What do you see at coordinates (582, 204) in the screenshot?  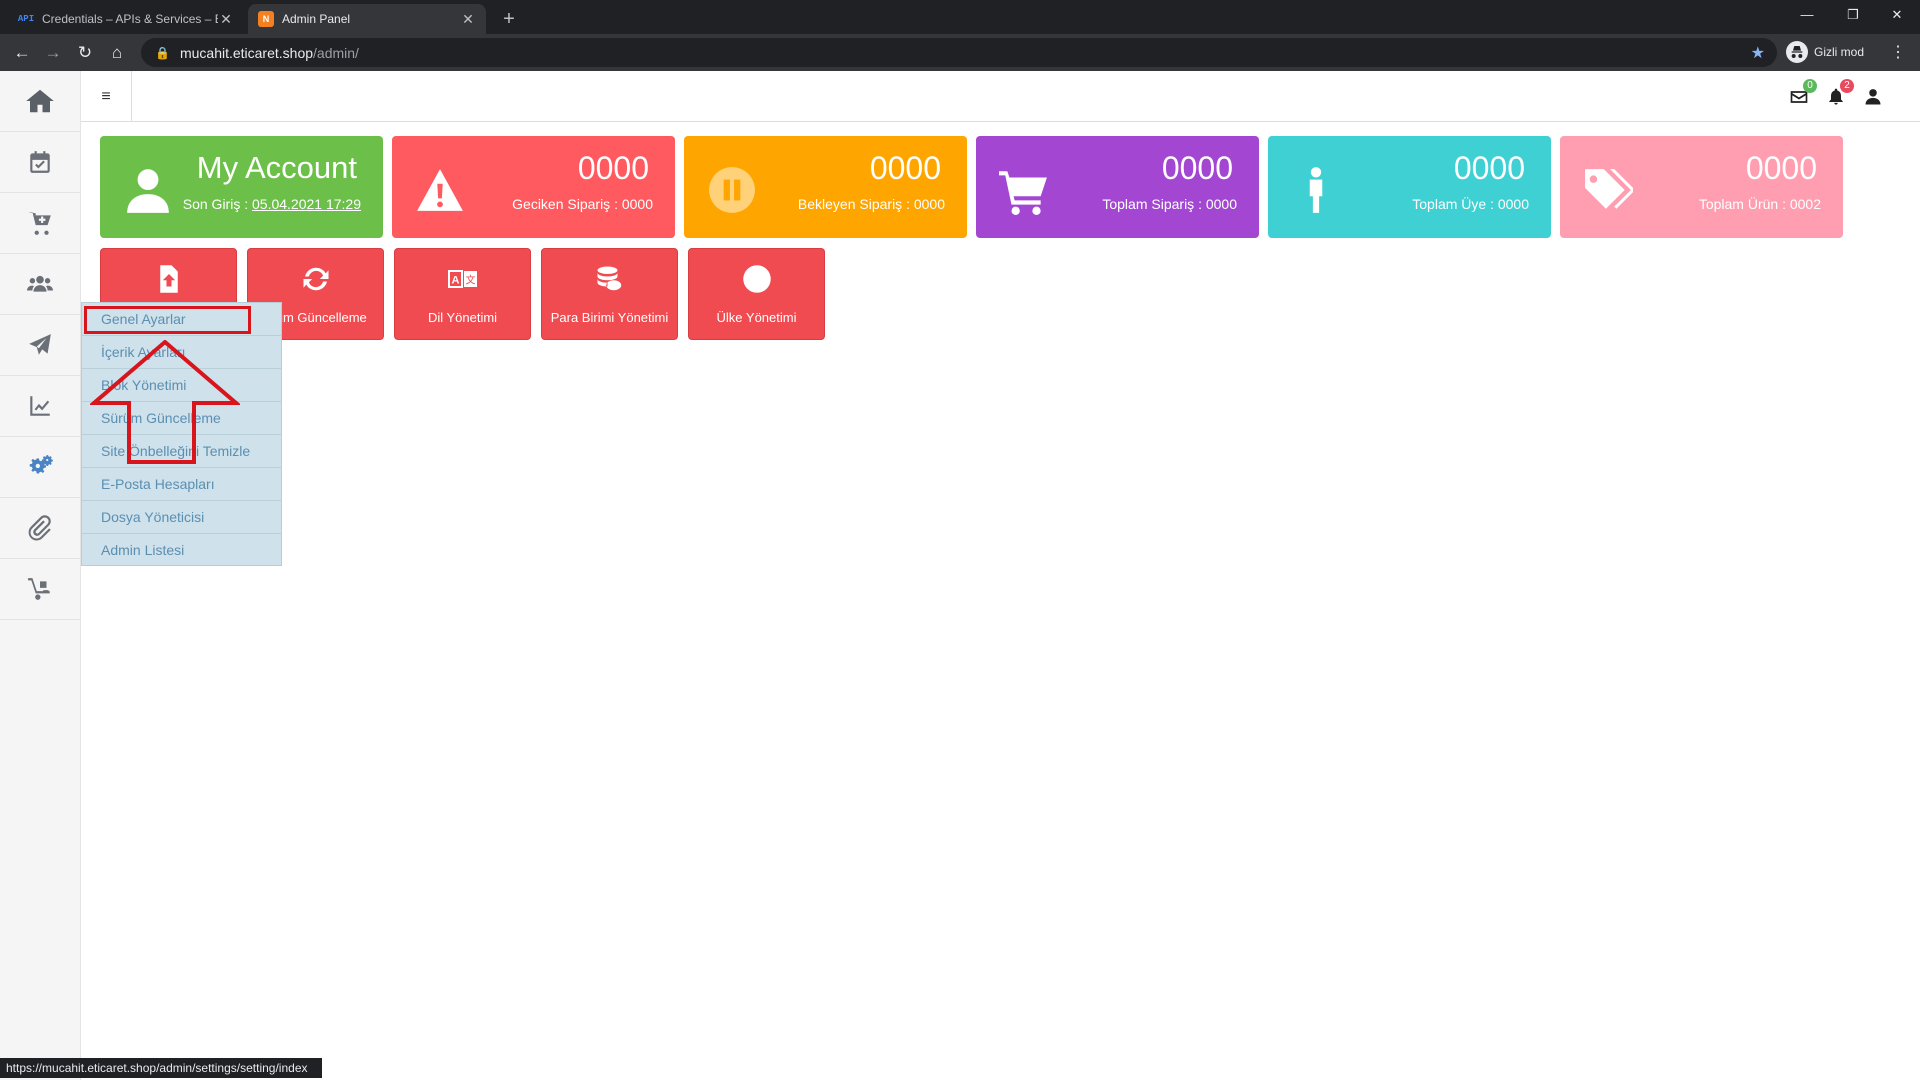 I see `late-orders-label: Geciken Sipariş : 0000` at bounding box center [582, 204].